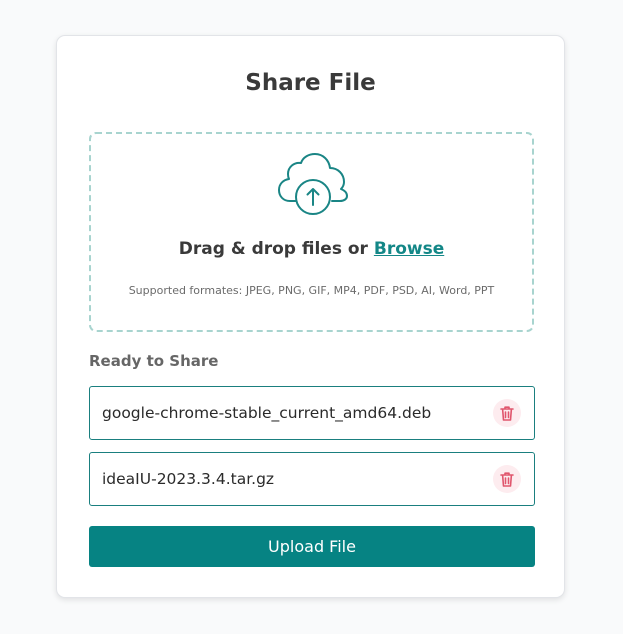 The image size is (623, 634). Describe the element at coordinates (276, 249) in the screenshot. I see `drag-drop-label: Drag & drop files or` at that location.